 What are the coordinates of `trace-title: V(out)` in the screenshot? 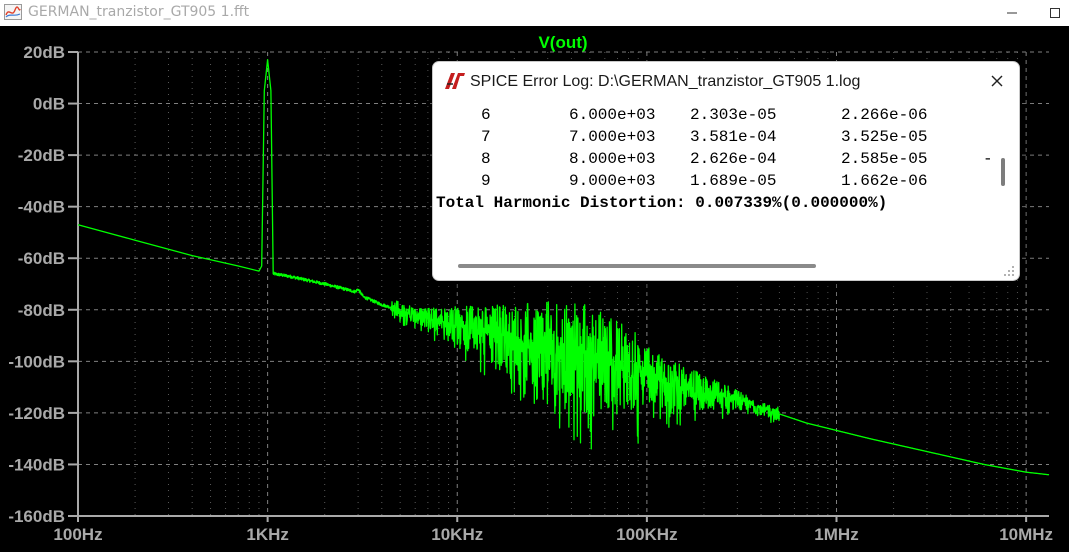 It's located at (562, 42).